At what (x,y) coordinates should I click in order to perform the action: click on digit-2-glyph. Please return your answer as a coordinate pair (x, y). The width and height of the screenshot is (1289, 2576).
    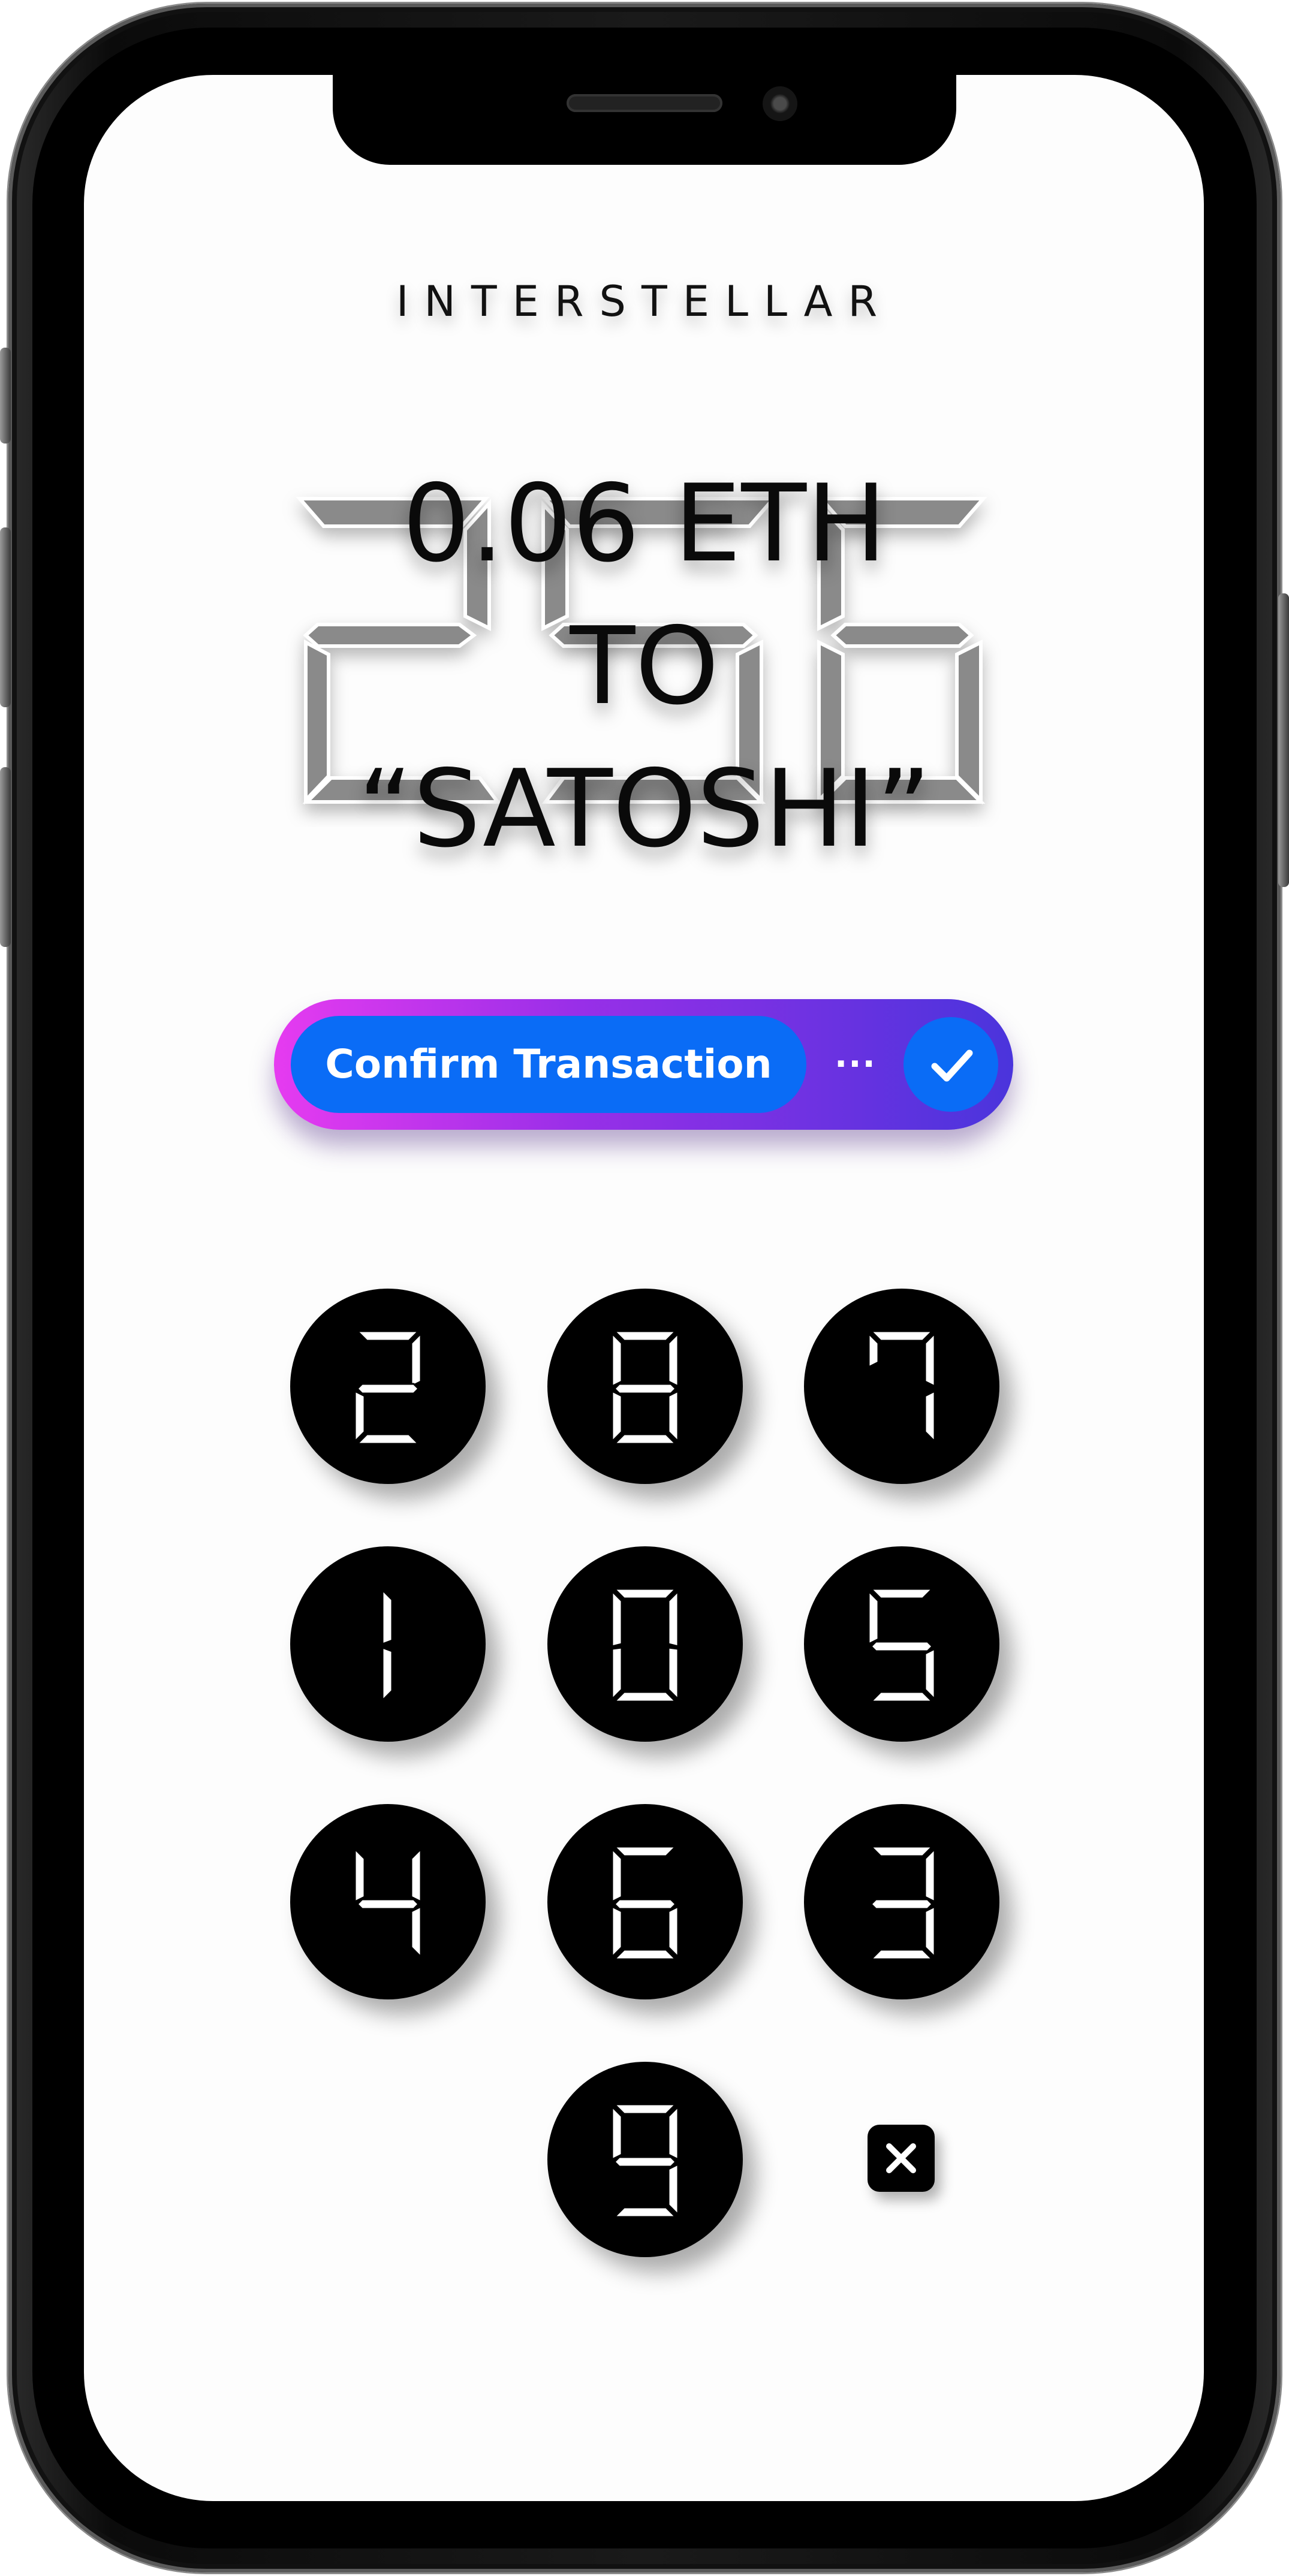
    Looking at the image, I should click on (388, 1387).